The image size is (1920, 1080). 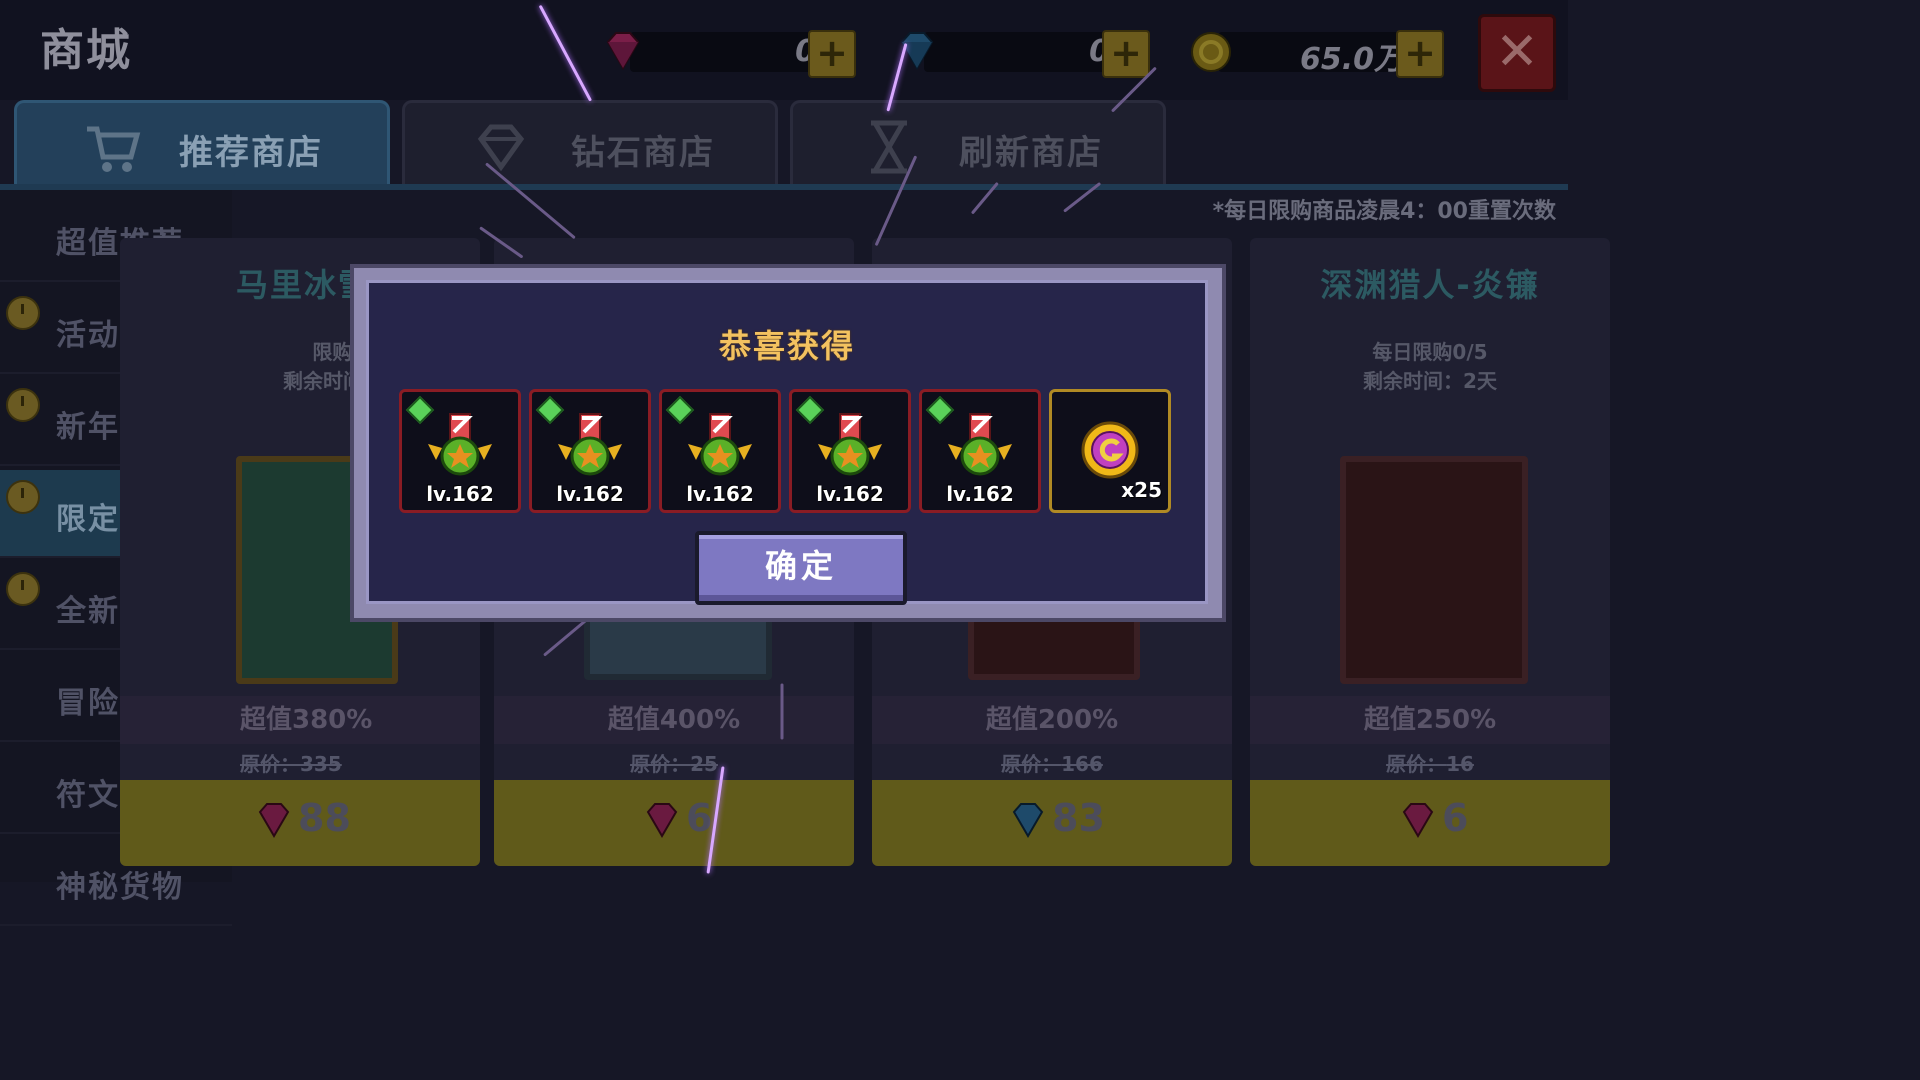 I want to click on tab-diamond-shop: 钻石商店, so click(x=590, y=144).